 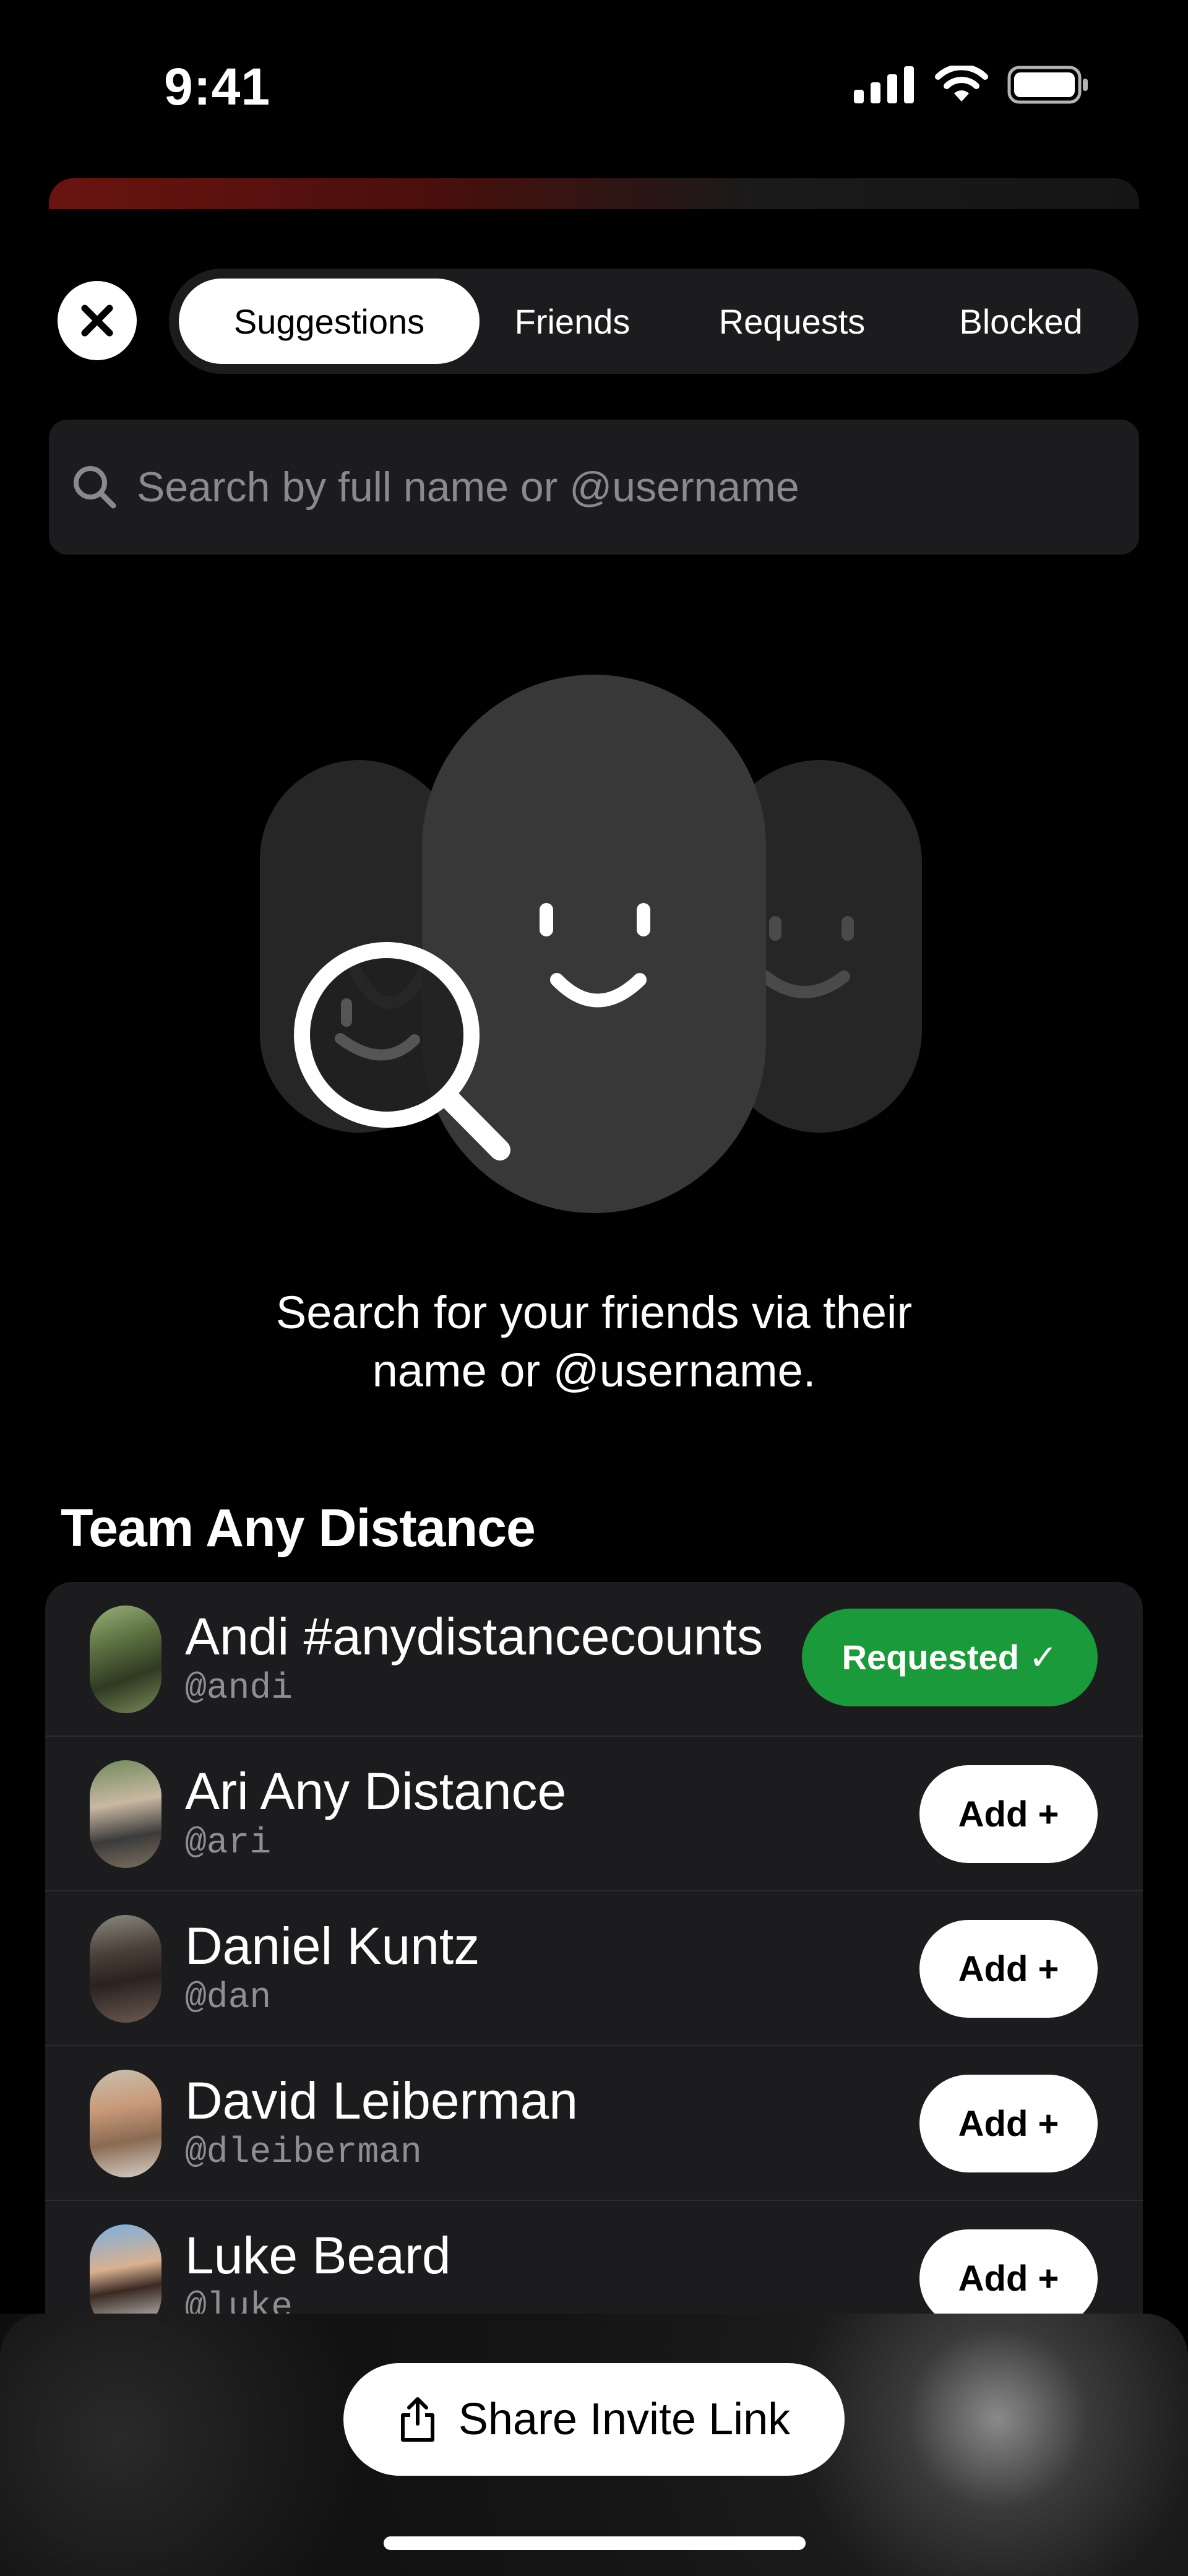 I want to click on wifi-icon, so click(x=962, y=84).